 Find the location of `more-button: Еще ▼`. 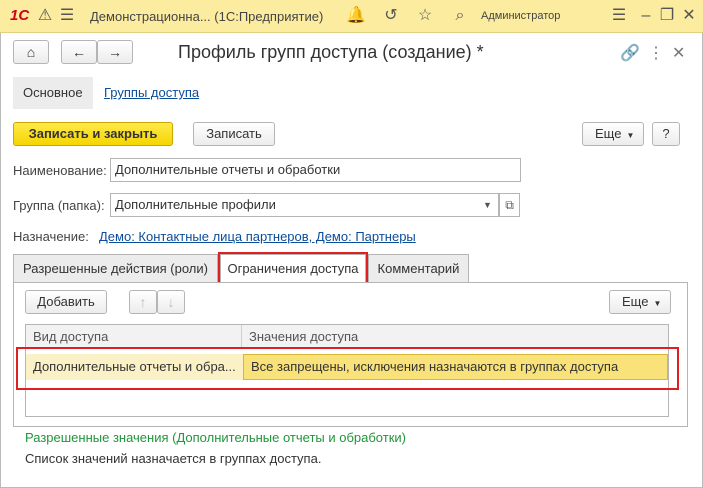

more-button: Еще ▼ is located at coordinates (613, 134).